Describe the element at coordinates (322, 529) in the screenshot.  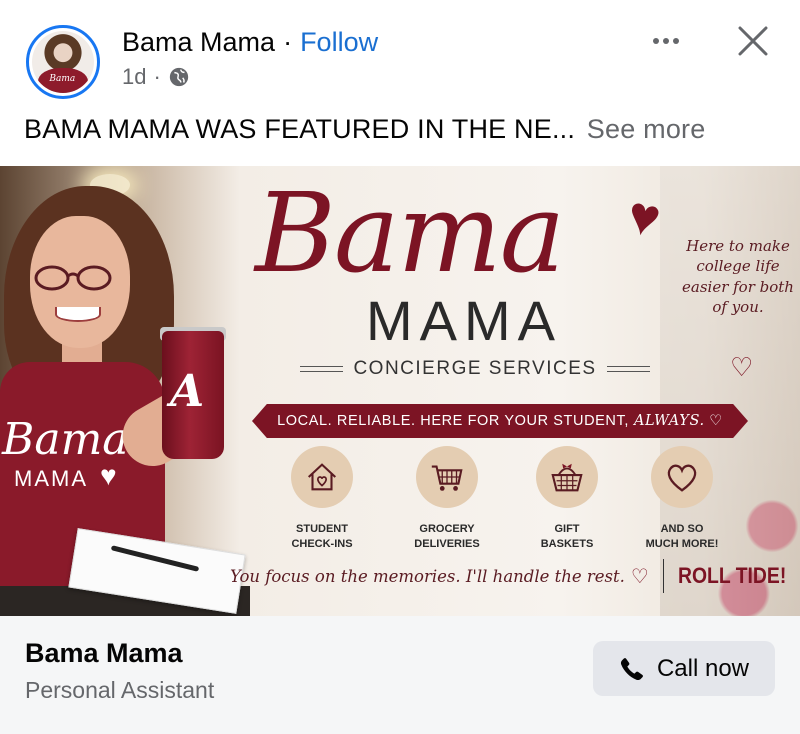
I see `service-label-line: STUDENT` at that location.